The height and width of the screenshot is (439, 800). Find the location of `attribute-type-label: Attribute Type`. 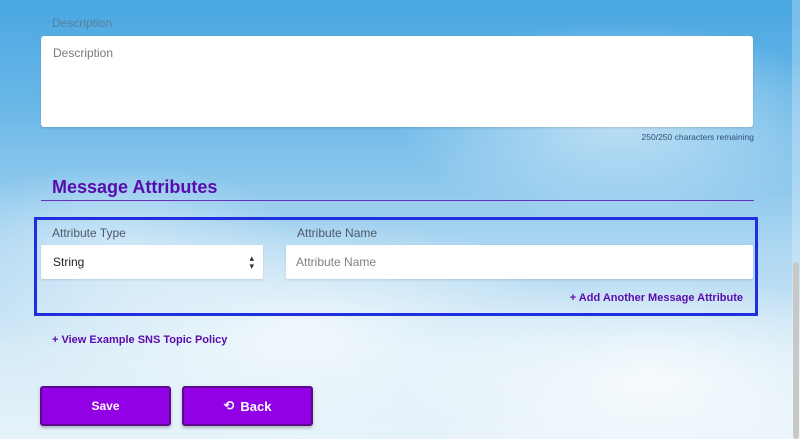

attribute-type-label: Attribute Type is located at coordinates (89, 233).